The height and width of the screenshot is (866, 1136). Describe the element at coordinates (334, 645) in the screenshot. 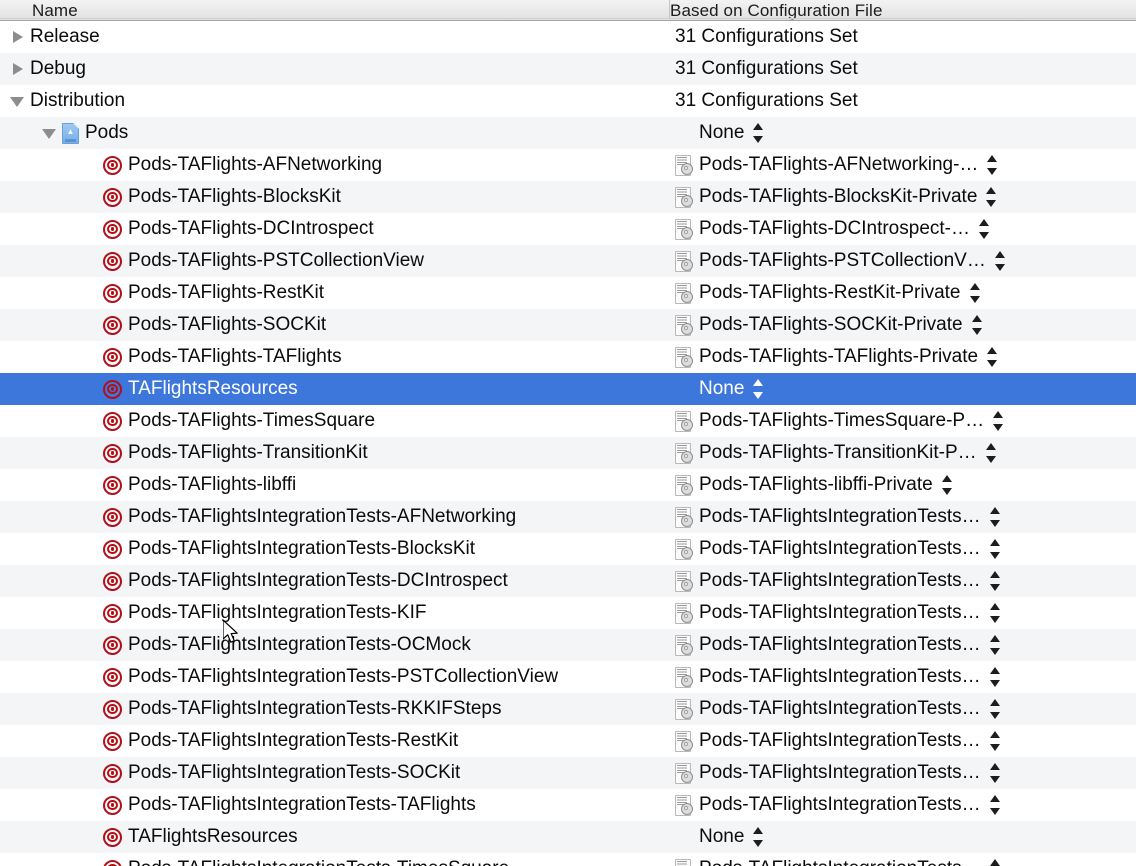

I see `cell-name: Pods-TAFlightsIntegrationTests-OCMock` at that location.